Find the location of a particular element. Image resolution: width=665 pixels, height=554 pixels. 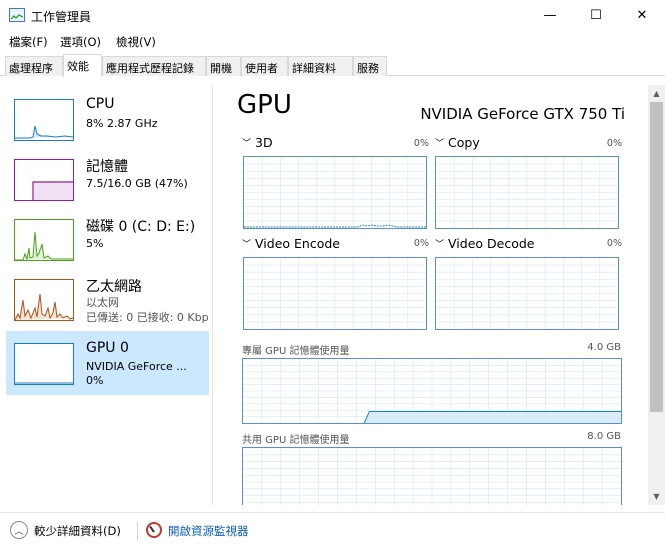

memory-detail: 7.5/16.0 GB (47%) is located at coordinates (137, 183).